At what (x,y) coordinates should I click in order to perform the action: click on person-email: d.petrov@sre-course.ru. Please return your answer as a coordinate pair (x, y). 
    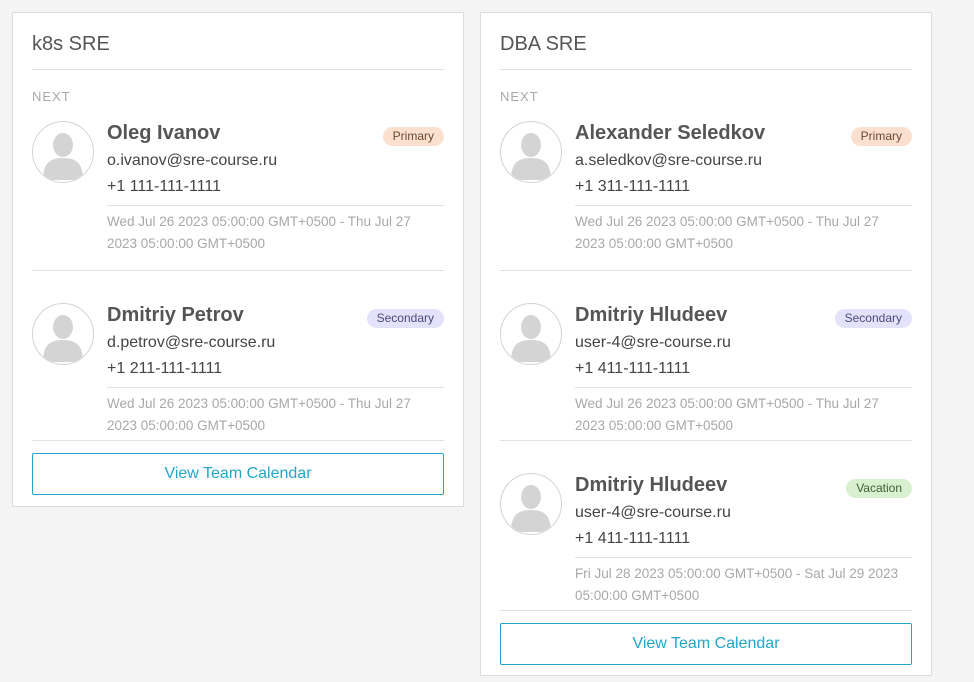
    Looking at the image, I should click on (191, 342).